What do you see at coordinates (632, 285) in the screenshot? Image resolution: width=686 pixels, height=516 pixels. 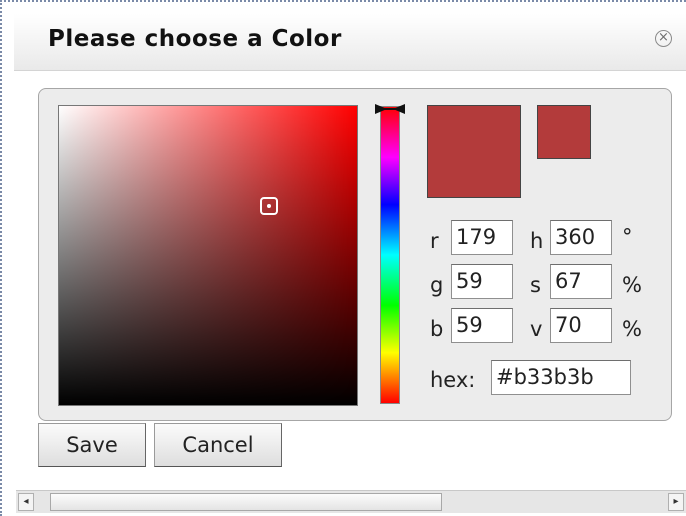 I see `saturation-unit: %` at bounding box center [632, 285].